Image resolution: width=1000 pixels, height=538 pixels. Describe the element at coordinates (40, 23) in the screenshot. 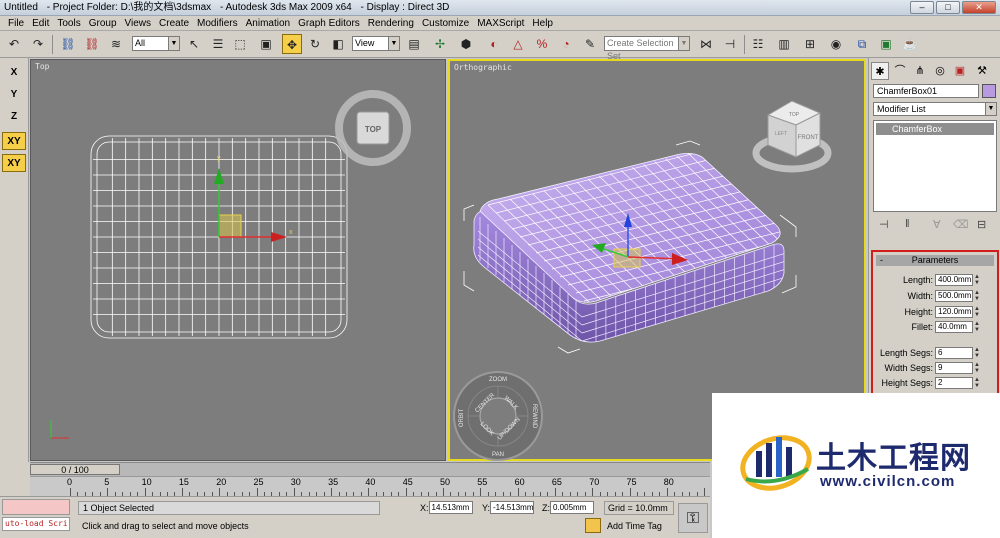

I see `menu-edit: Edit` at that location.